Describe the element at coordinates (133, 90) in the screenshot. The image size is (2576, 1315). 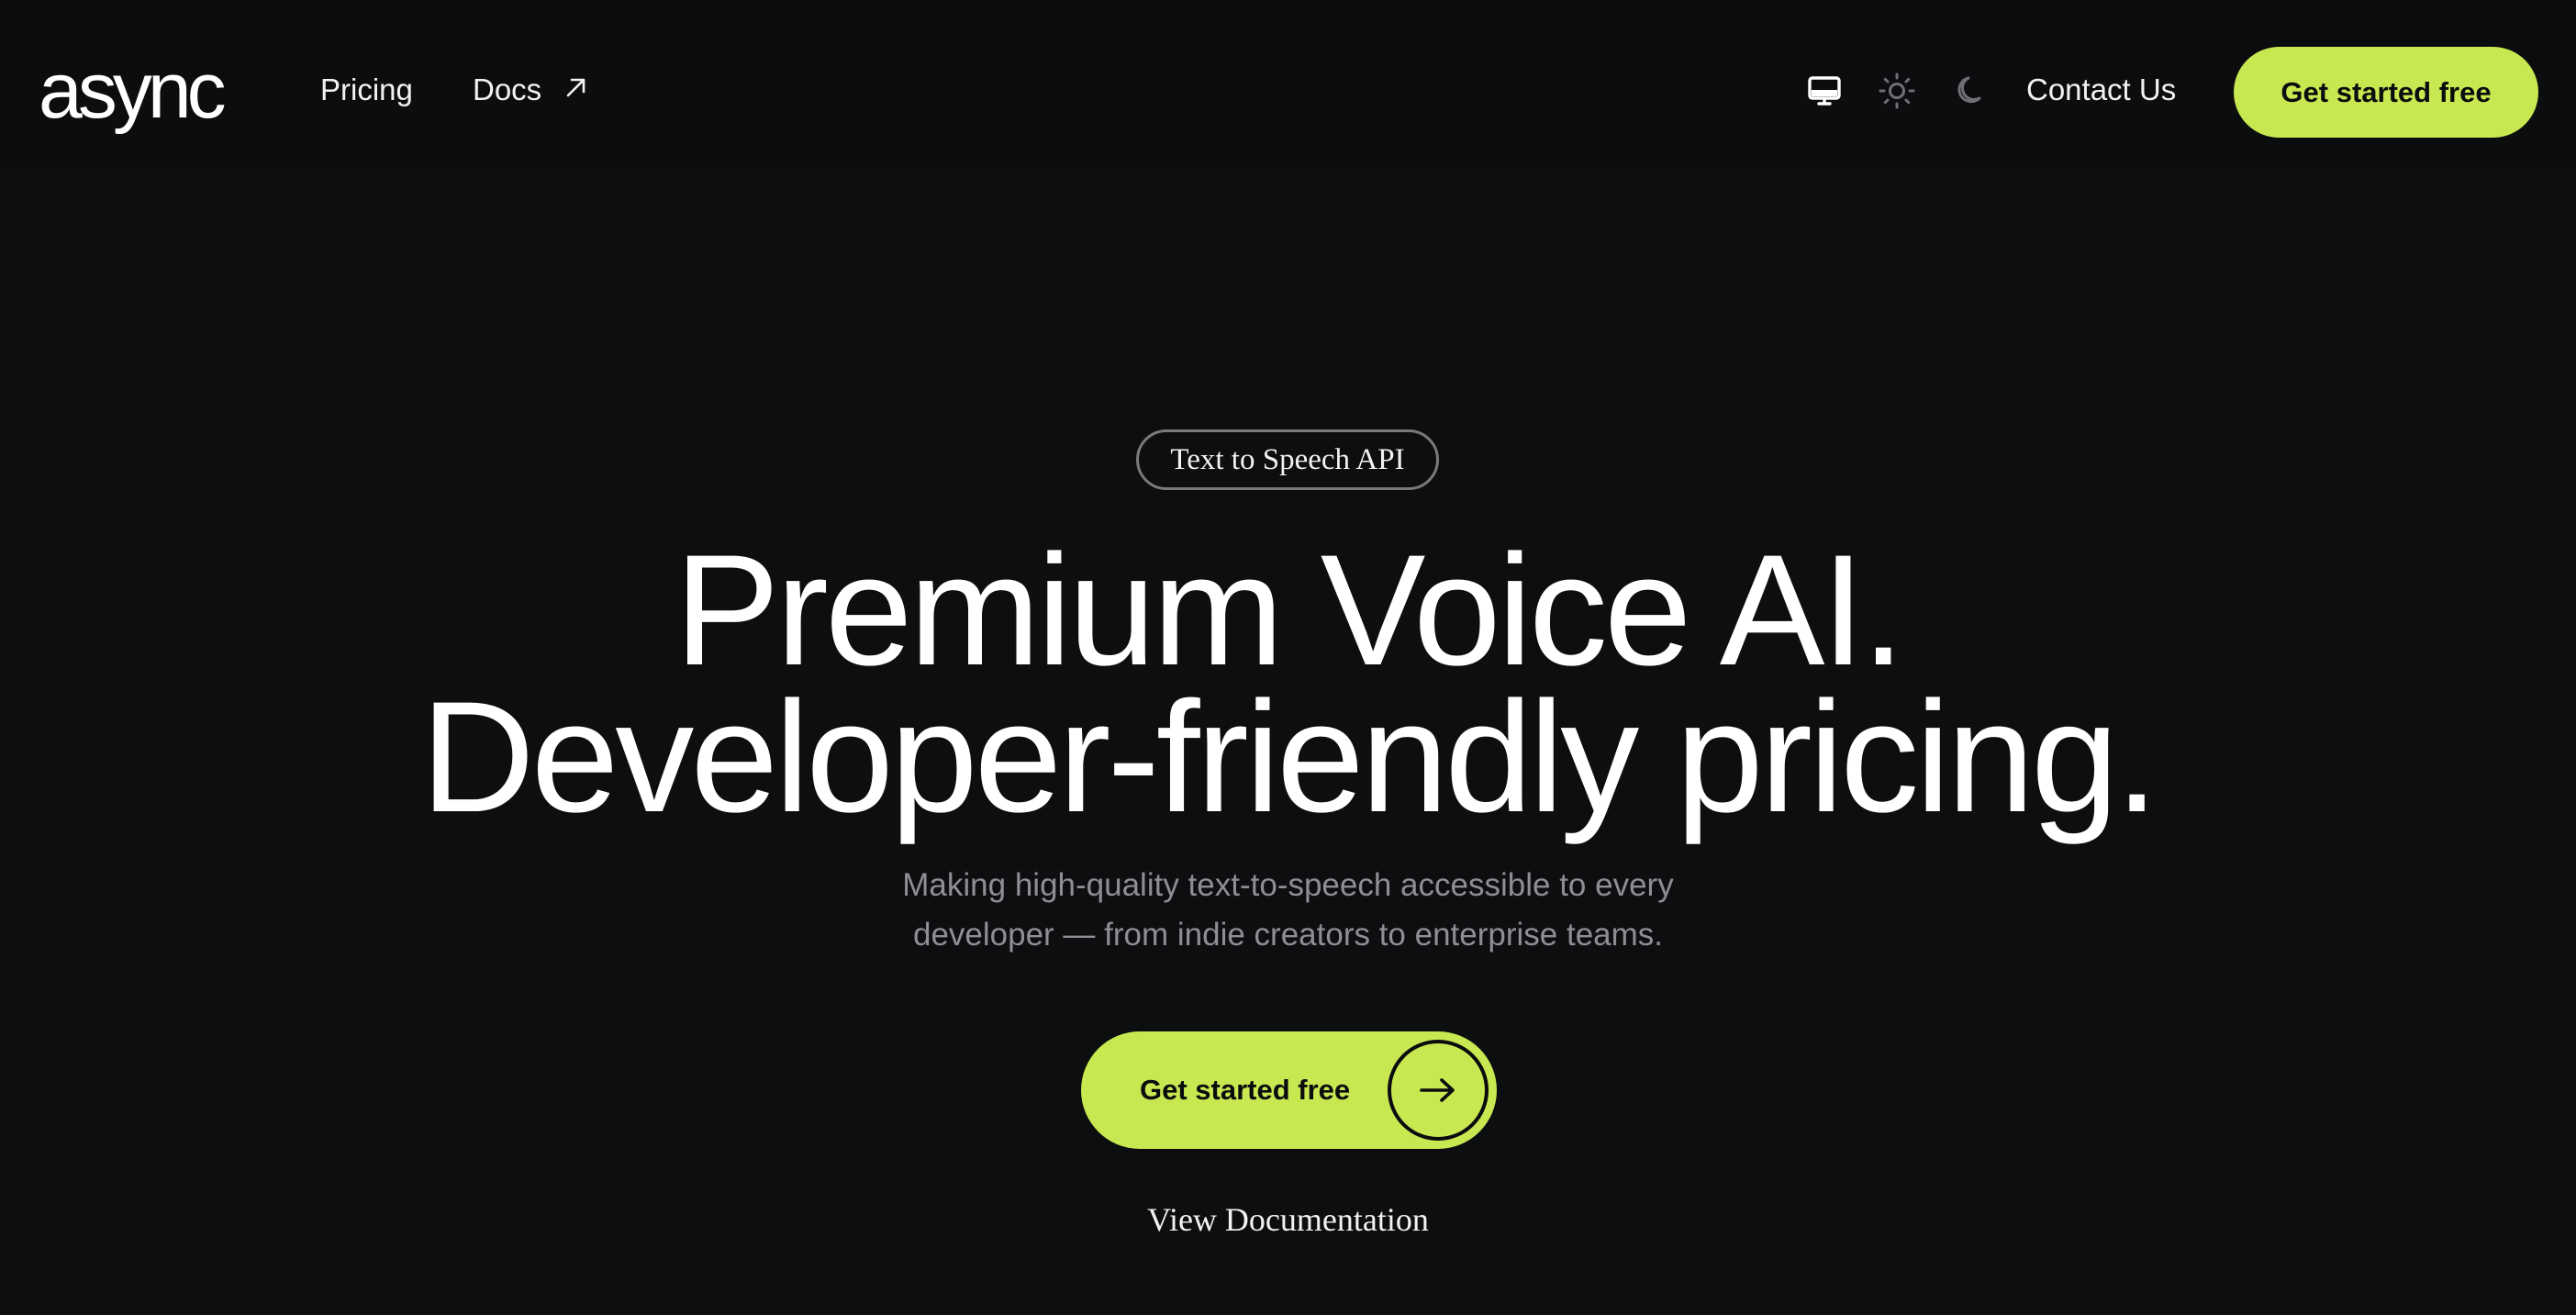
I see `logo: async` at that location.